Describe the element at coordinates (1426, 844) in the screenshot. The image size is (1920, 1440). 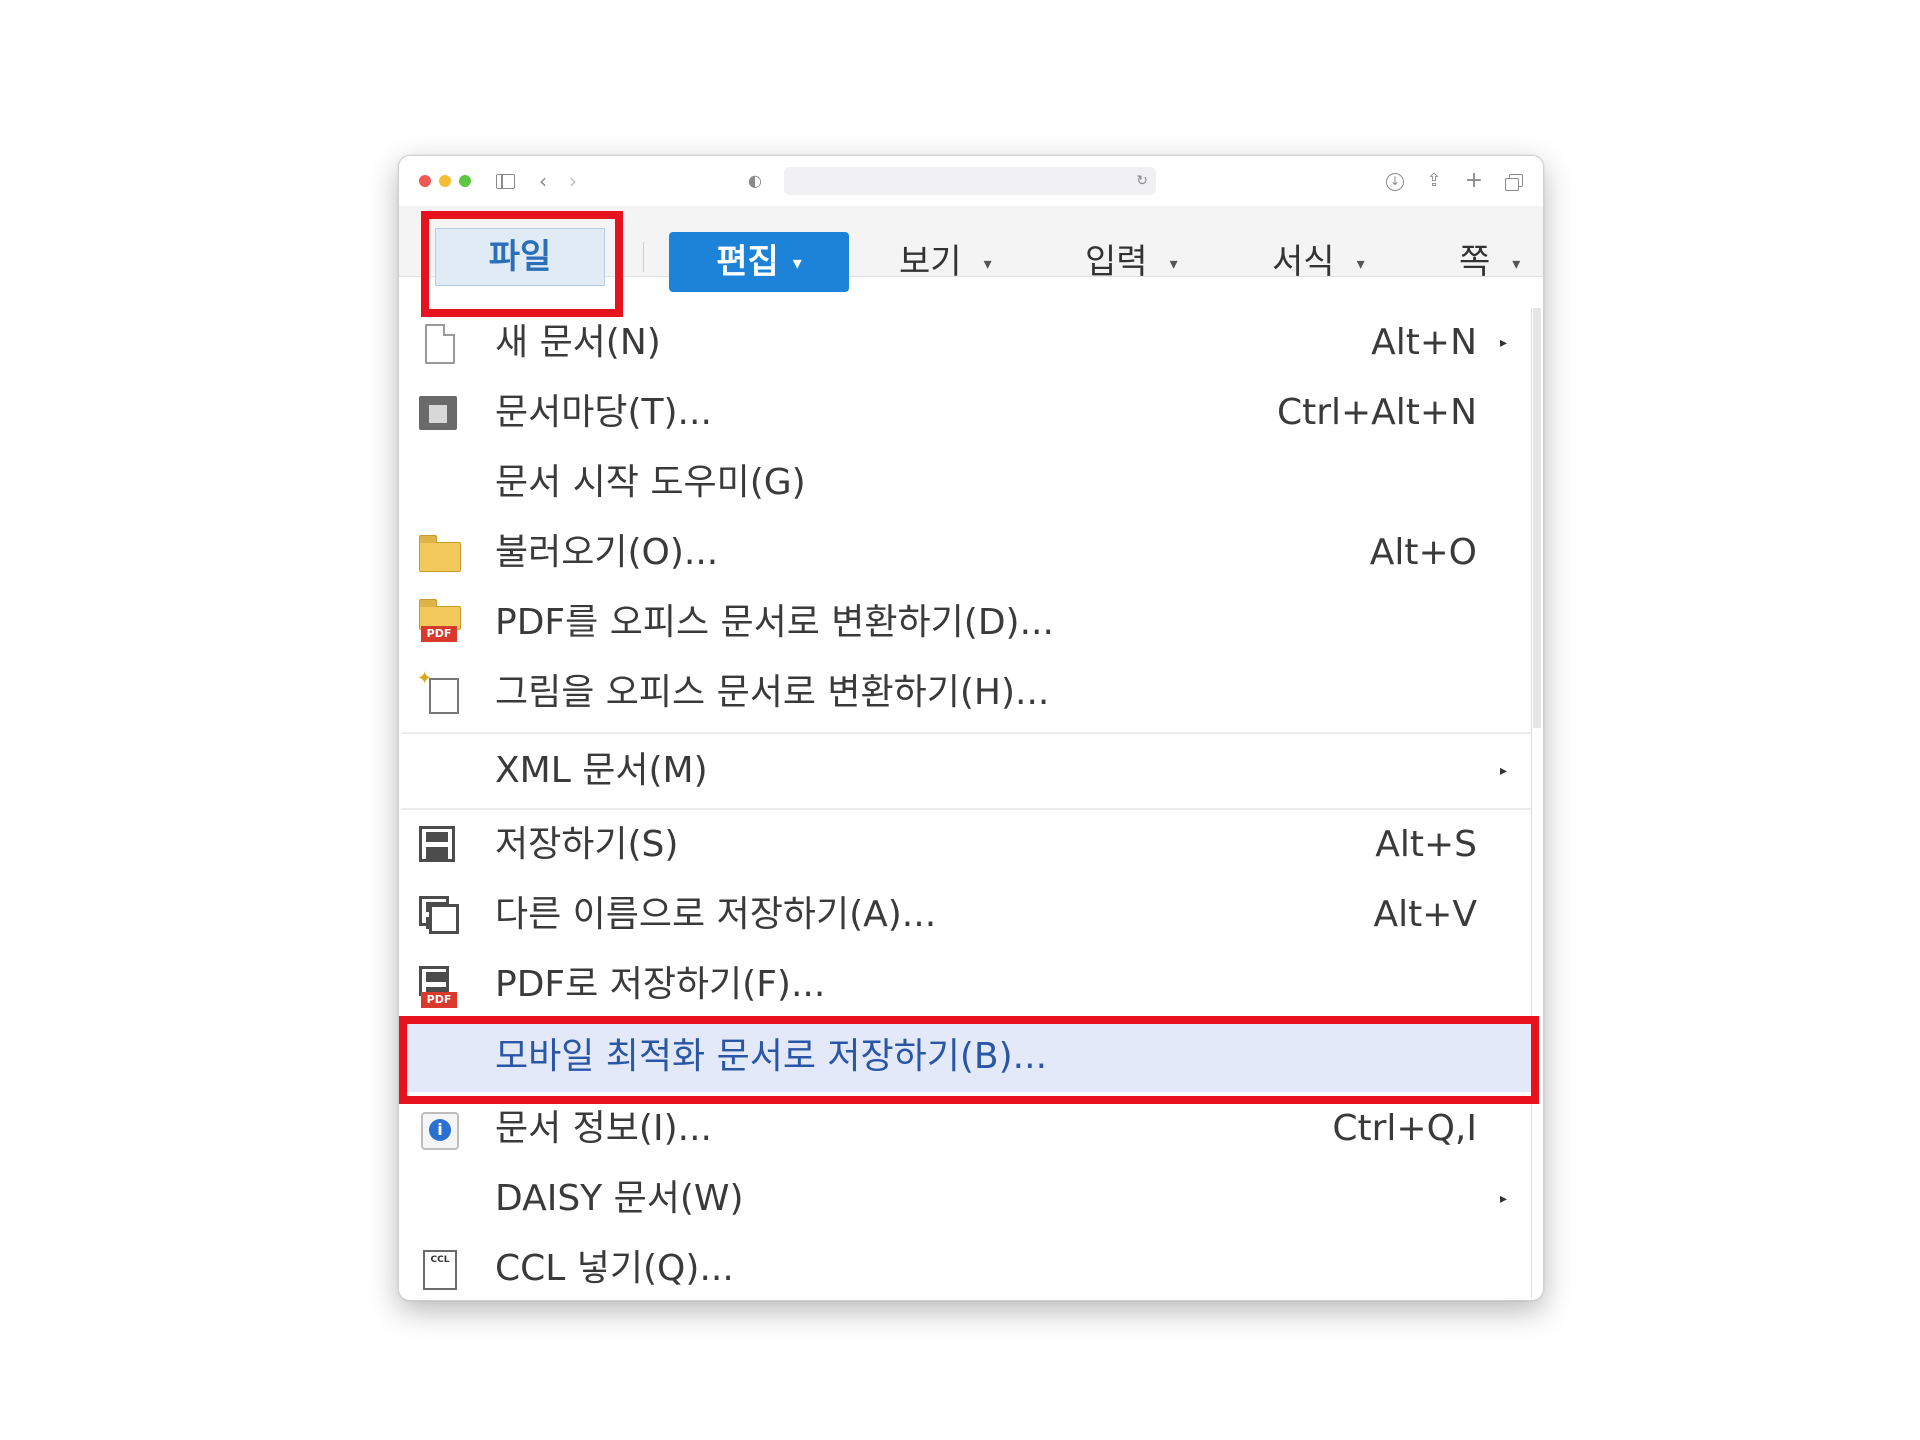
I see `menu-item-shortcut: Alt+S` at that location.